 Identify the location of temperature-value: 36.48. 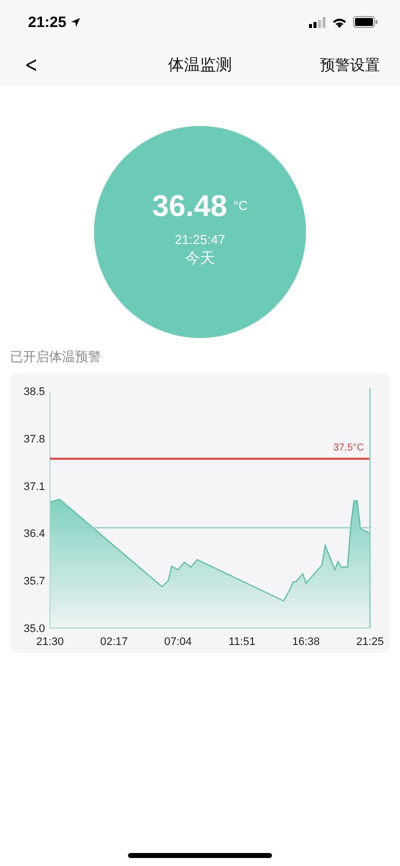
(190, 207).